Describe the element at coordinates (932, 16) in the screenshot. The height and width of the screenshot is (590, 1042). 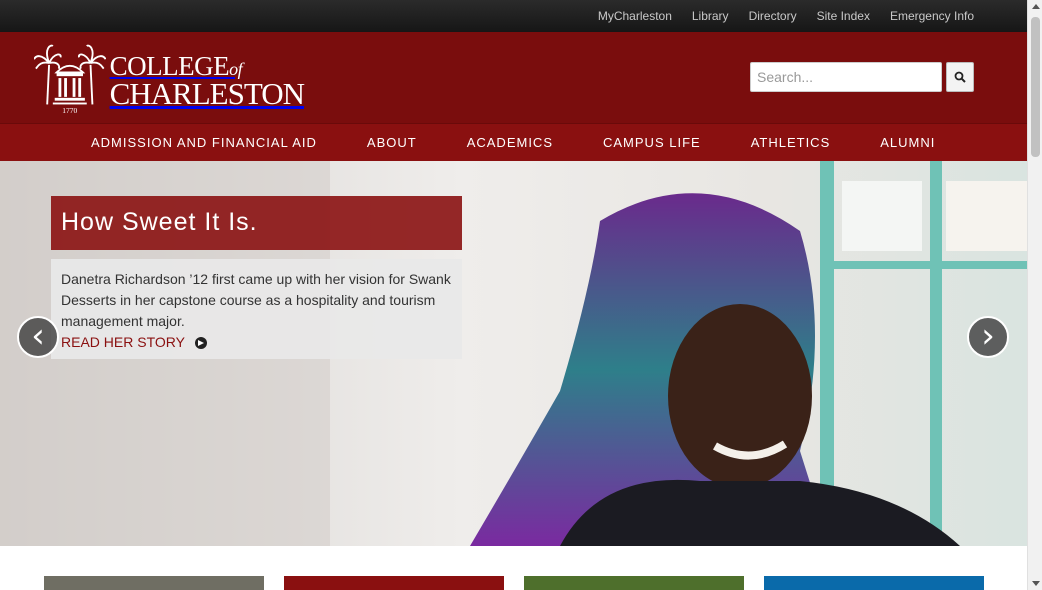
I see `utility-link-emergency-info: Emergency Info` at that location.